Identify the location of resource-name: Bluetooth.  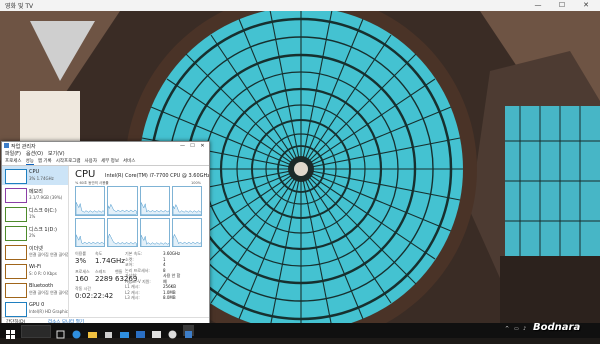
(41, 286).